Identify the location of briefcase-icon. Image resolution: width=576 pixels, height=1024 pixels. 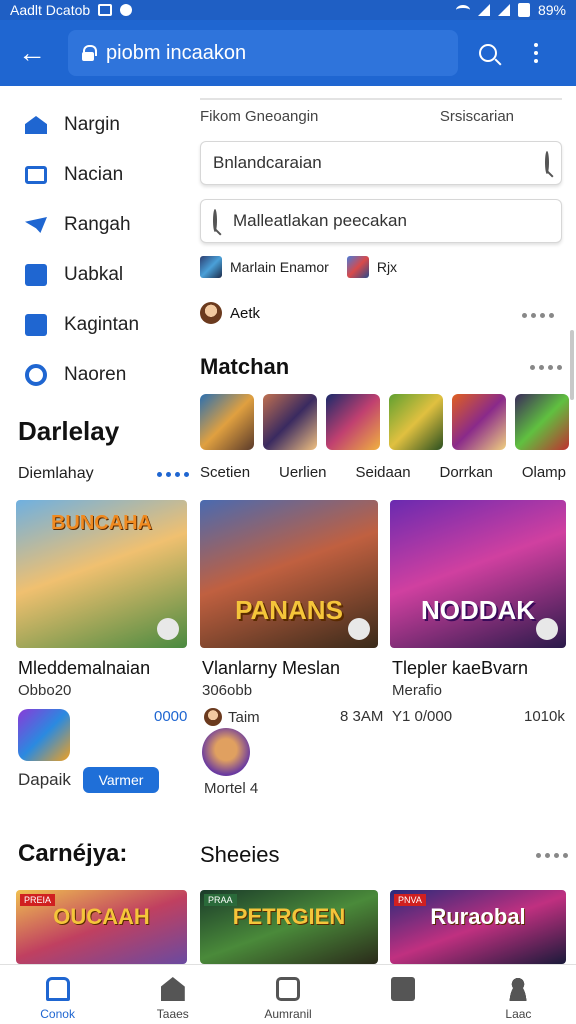
(36, 175).